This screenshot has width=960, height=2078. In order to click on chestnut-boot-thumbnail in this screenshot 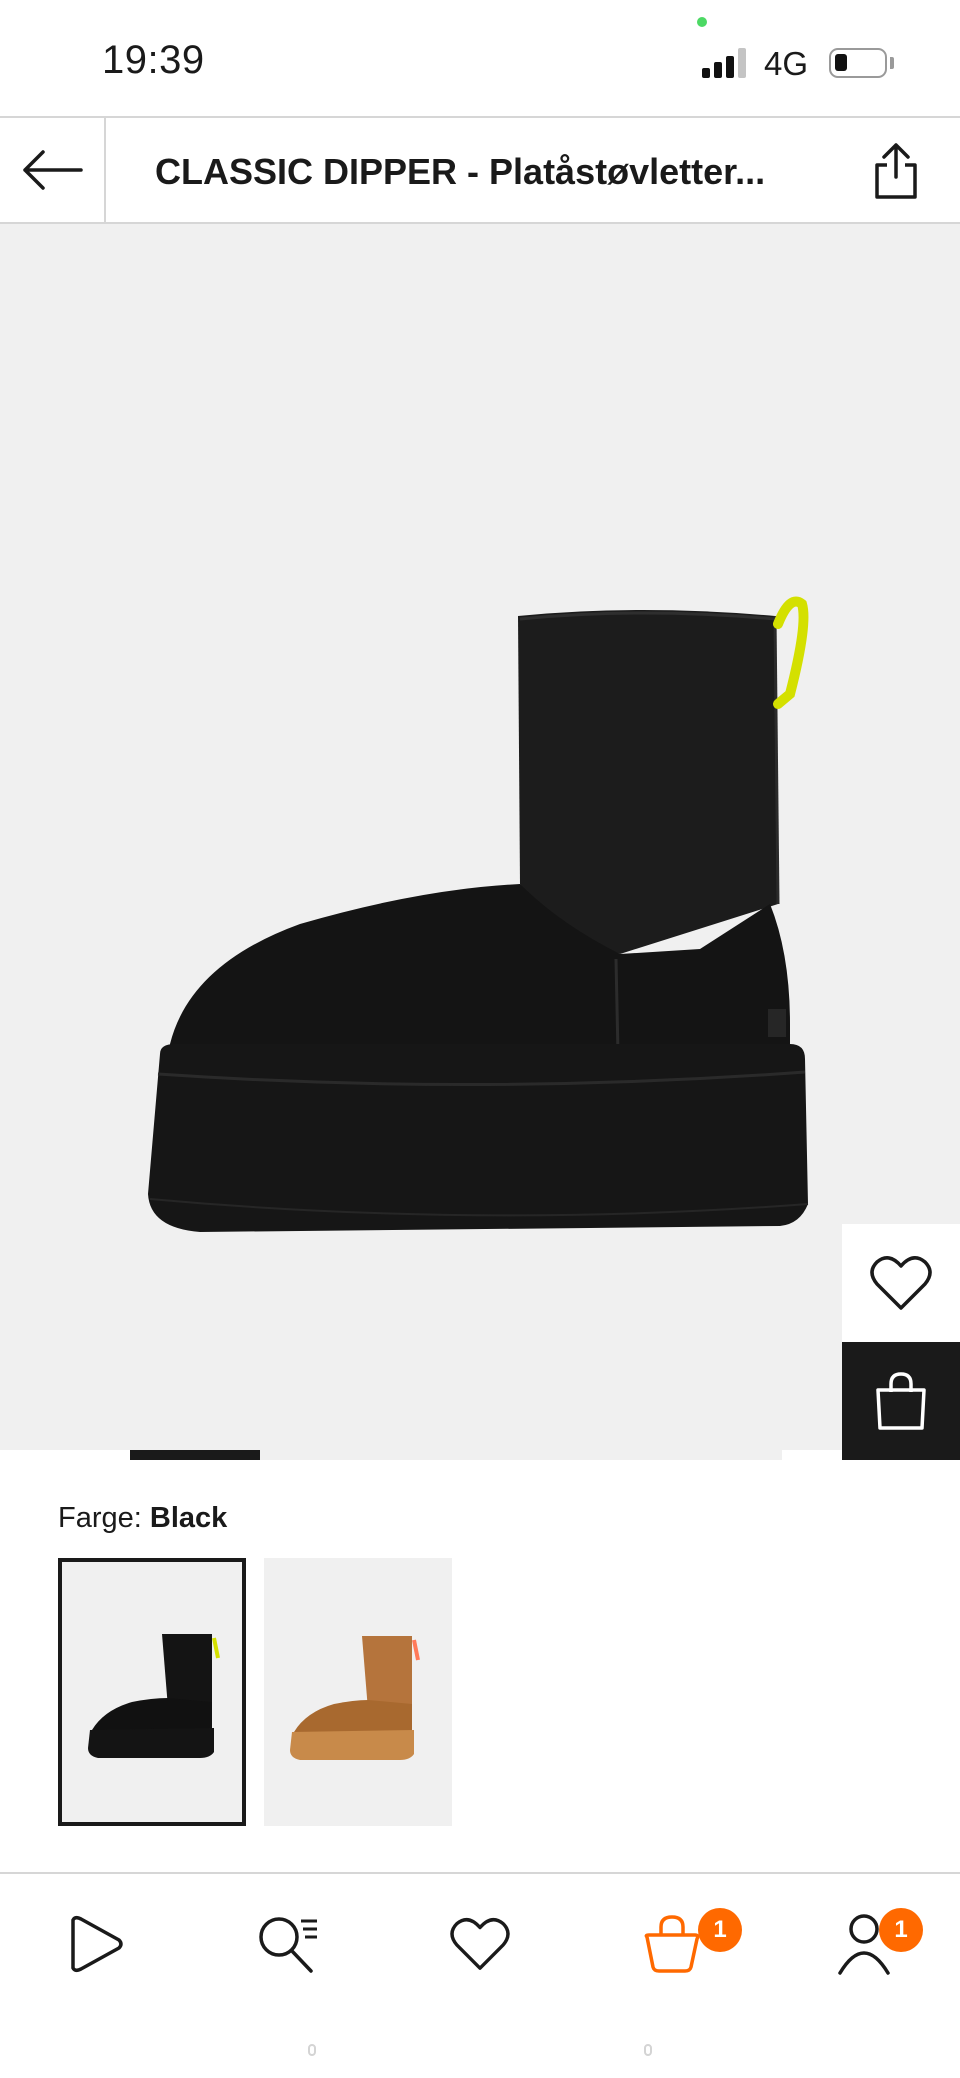, I will do `click(355, 1698)`.